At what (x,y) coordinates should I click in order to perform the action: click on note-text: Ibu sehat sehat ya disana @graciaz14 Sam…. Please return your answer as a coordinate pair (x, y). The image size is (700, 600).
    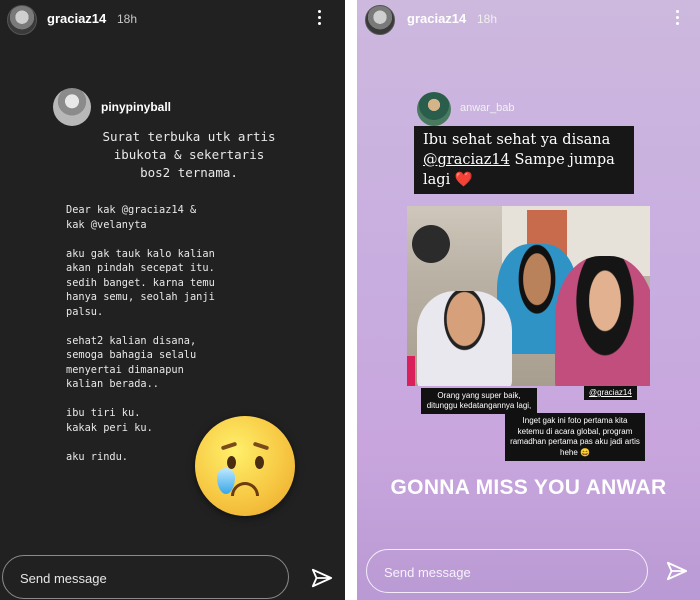
    Looking at the image, I should click on (525, 160).